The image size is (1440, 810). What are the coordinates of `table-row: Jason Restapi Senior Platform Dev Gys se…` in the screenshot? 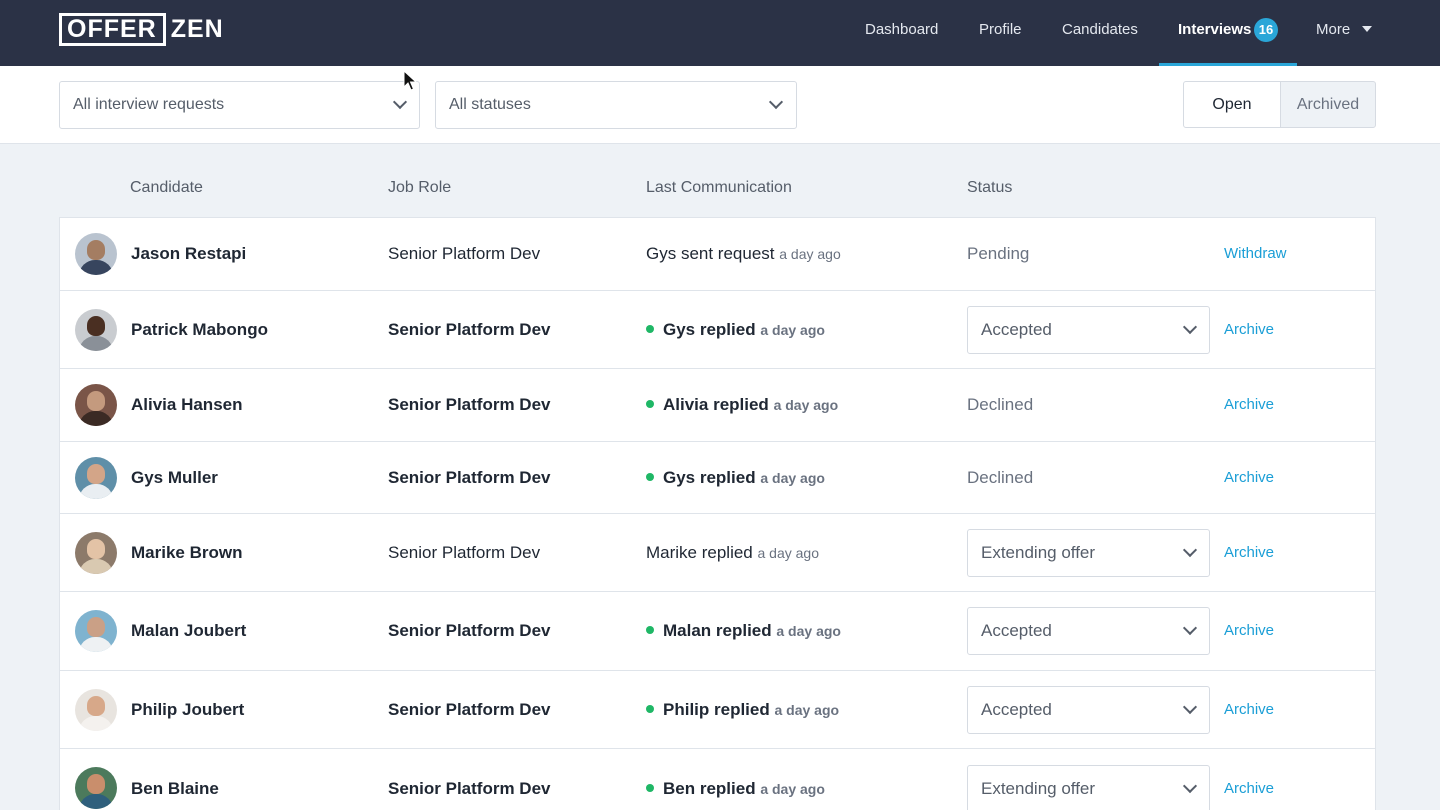 It's located at (717, 254).